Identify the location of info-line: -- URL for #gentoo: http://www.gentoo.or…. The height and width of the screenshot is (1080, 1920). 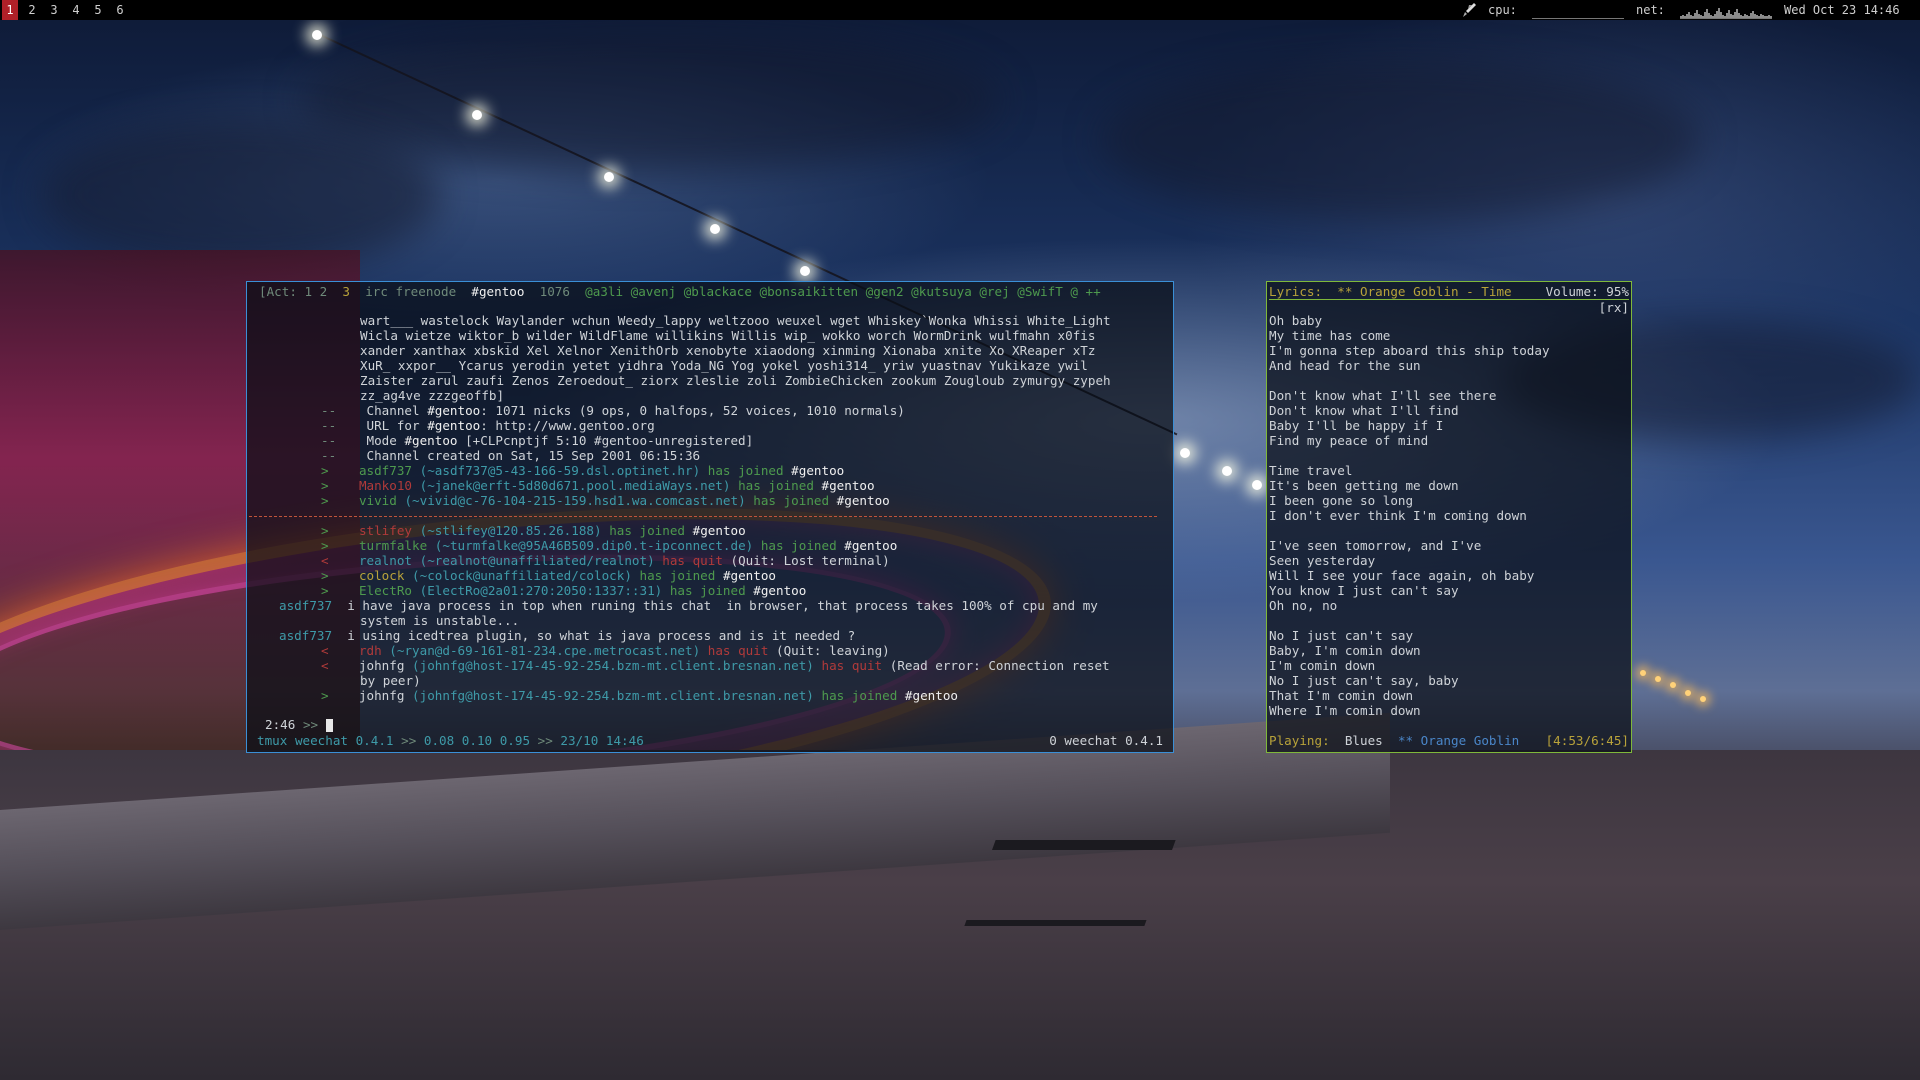
(488, 425).